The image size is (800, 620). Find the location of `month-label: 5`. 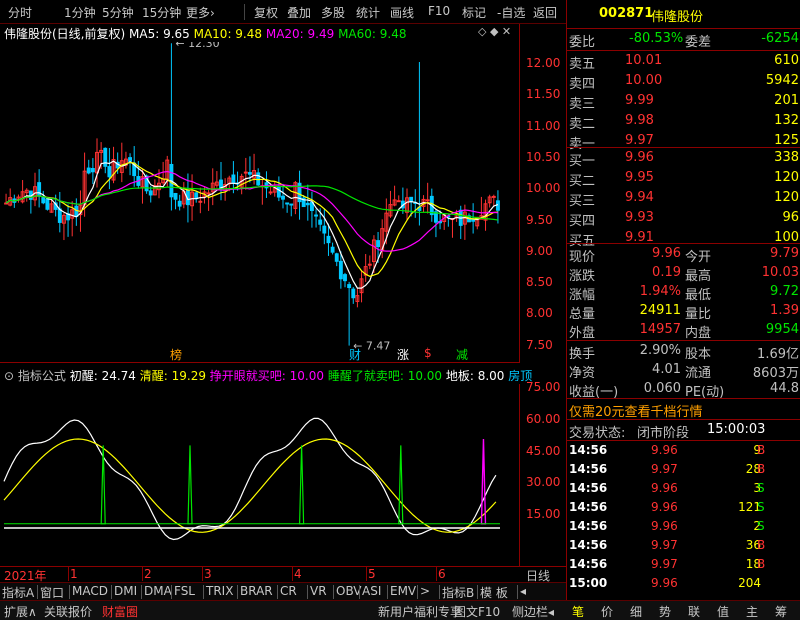

month-label: 5 is located at coordinates (372, 574).